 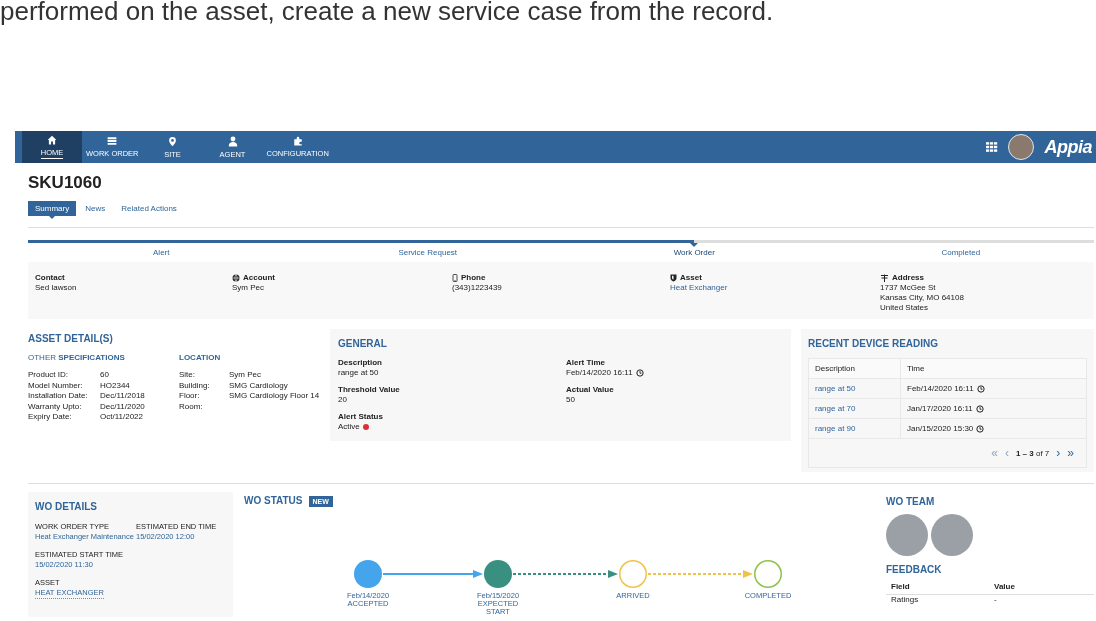 What do you see at coordinates (993, 368) in the screenshot?
I see `column-header: Time` at bounding box center [993, 368].